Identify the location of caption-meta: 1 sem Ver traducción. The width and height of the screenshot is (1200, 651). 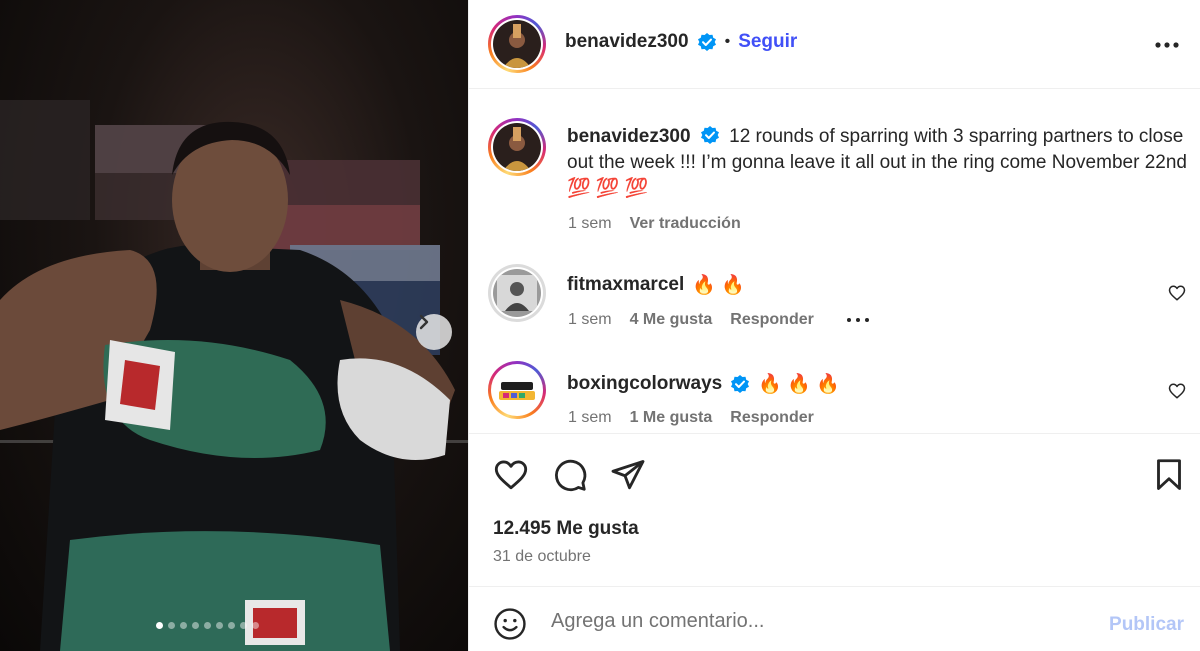
(654, 224).